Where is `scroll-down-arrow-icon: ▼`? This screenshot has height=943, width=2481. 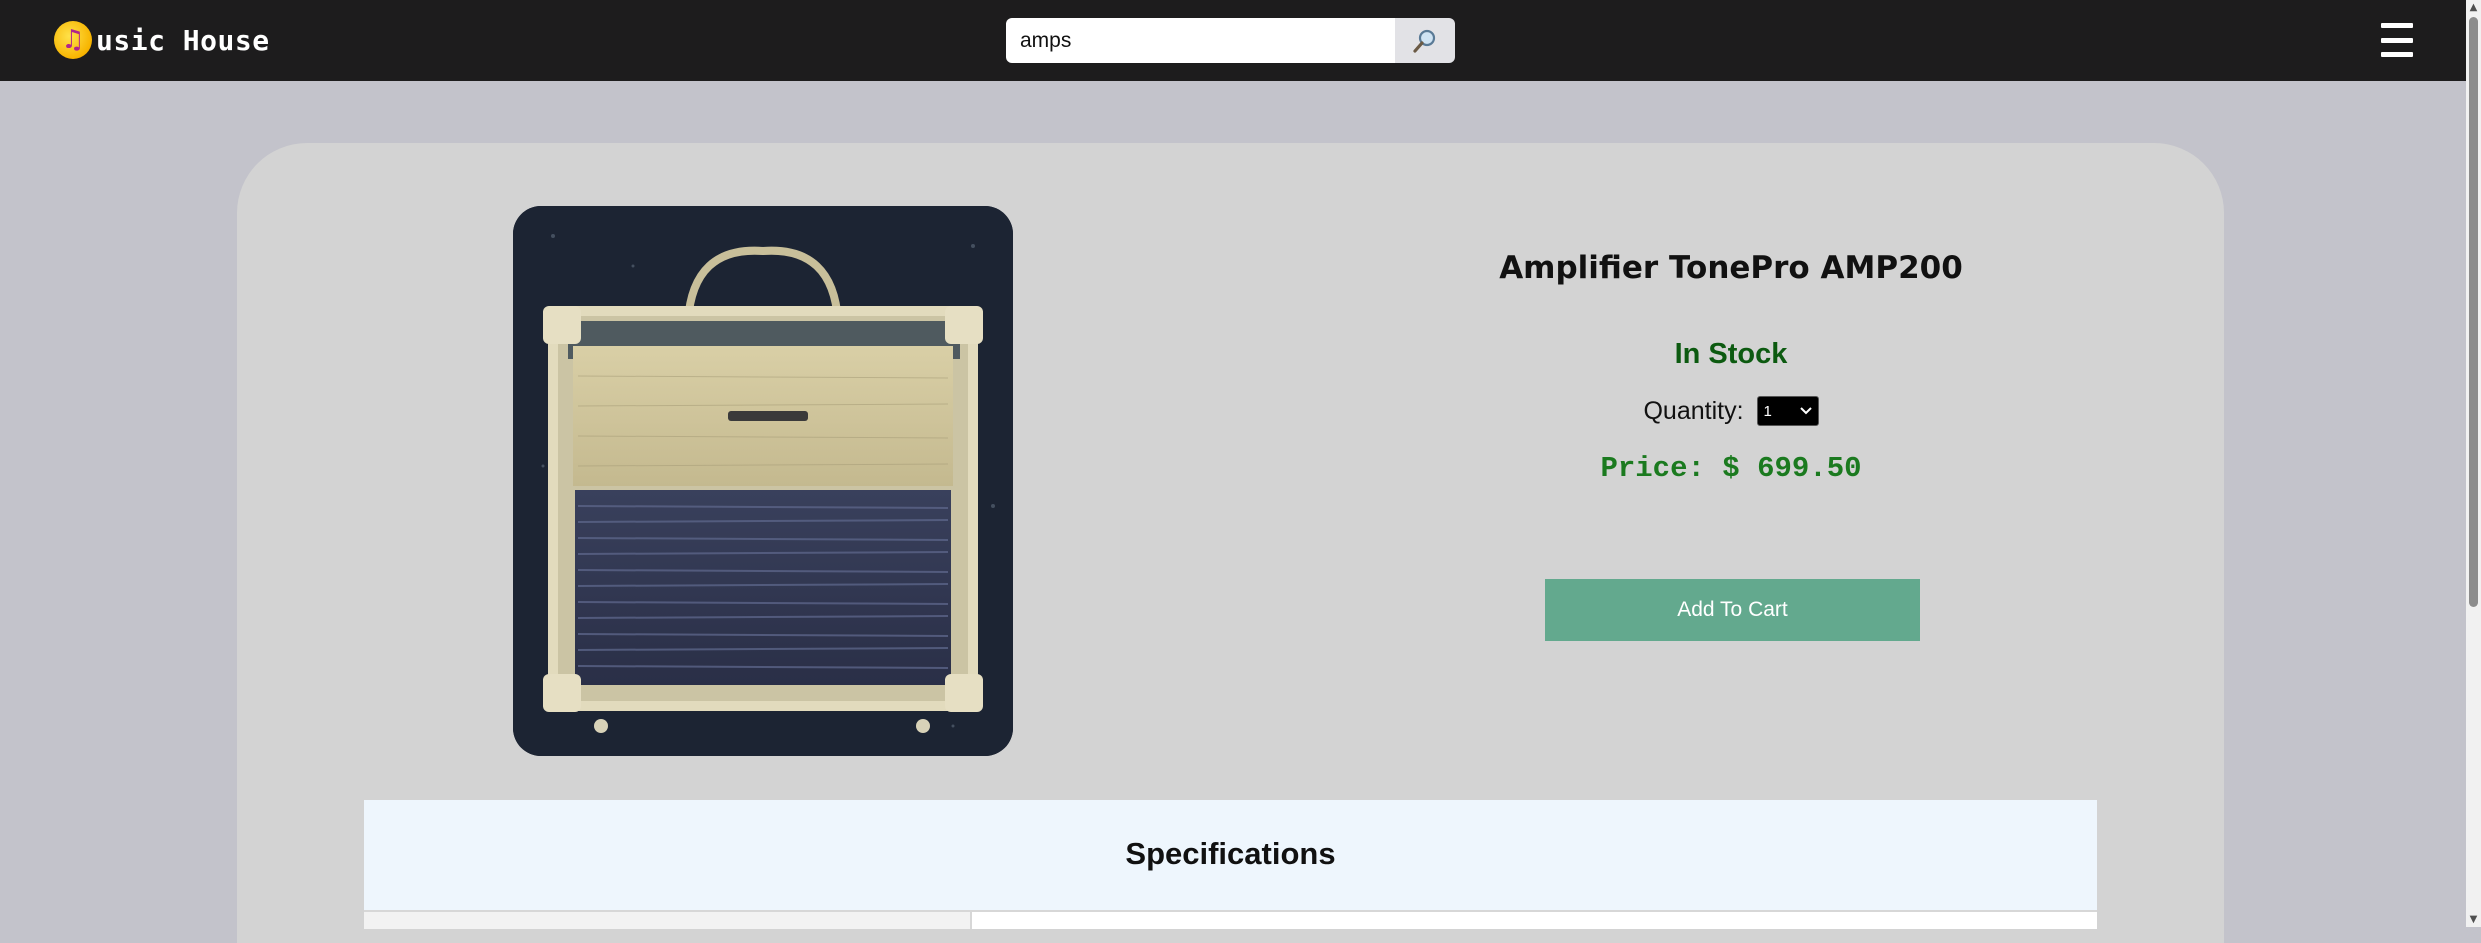 scroll-down-arrow-icon: ▼ is located at coordinates (2473, 919).